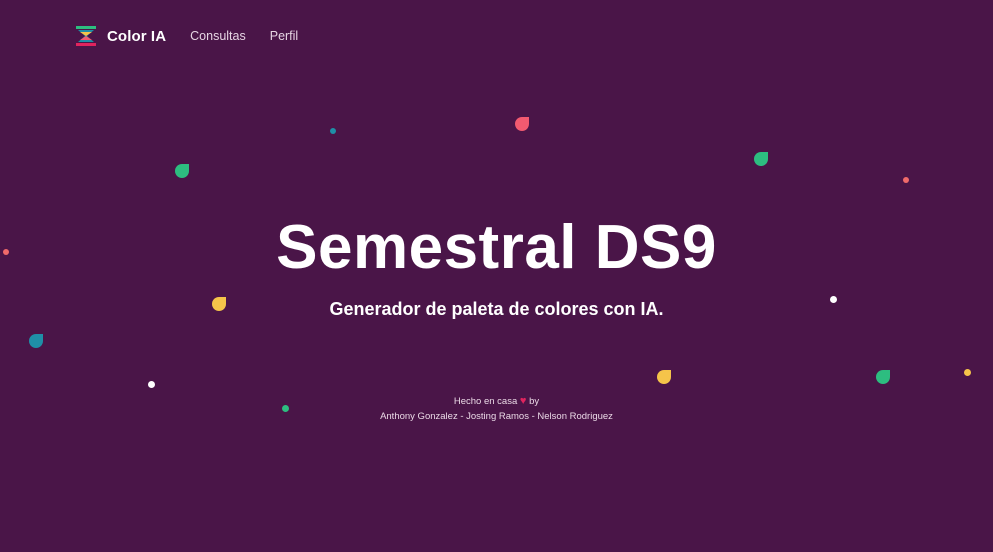 The width and height of the screenshot is (993, 552). Describe the element at coordinates (496, 247) in the screenshot. I see `hero-title: Semestral DS9` at that location.